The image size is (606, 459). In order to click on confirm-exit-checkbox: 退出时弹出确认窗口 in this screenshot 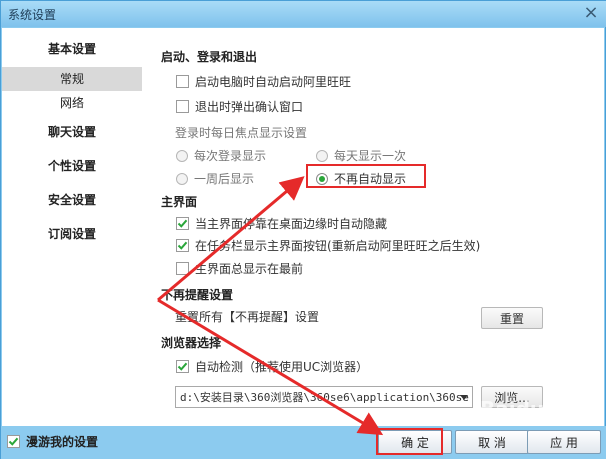, I will do `click(239, 106)`.